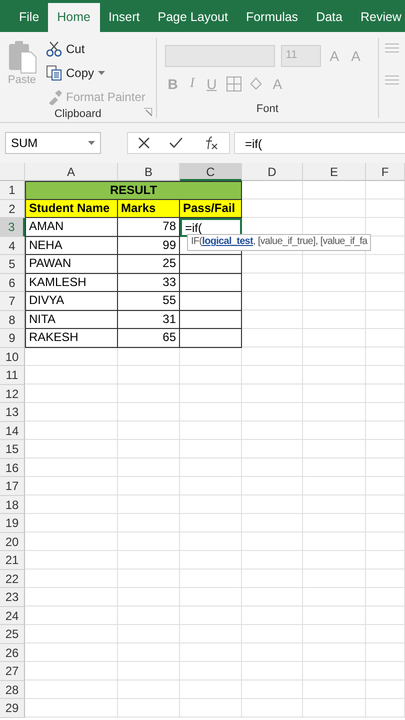  Describe the element at coordinates (124, 17) in the screenshot. I see `ribbon-tab: Insert` at that location.